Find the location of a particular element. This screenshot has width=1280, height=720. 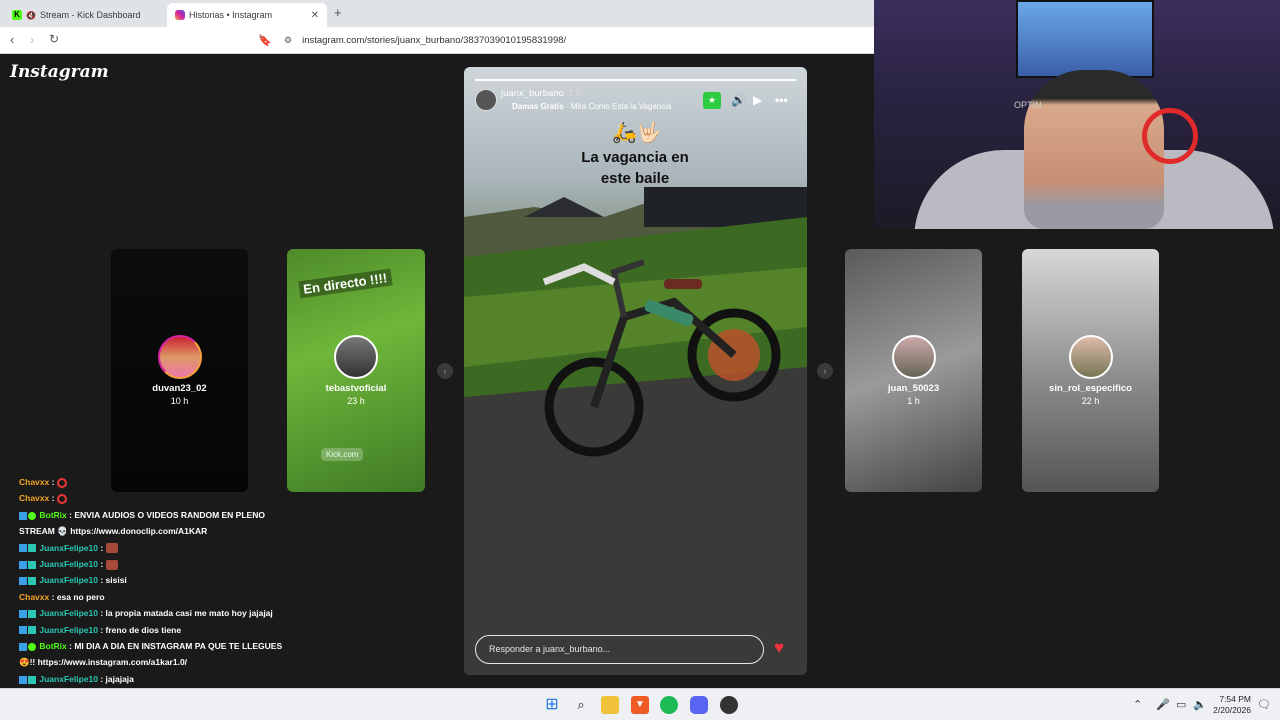

tab-kick-dashboard: K 🔇 Stream - Kick Dashboard is located at coordinates (84, 15).